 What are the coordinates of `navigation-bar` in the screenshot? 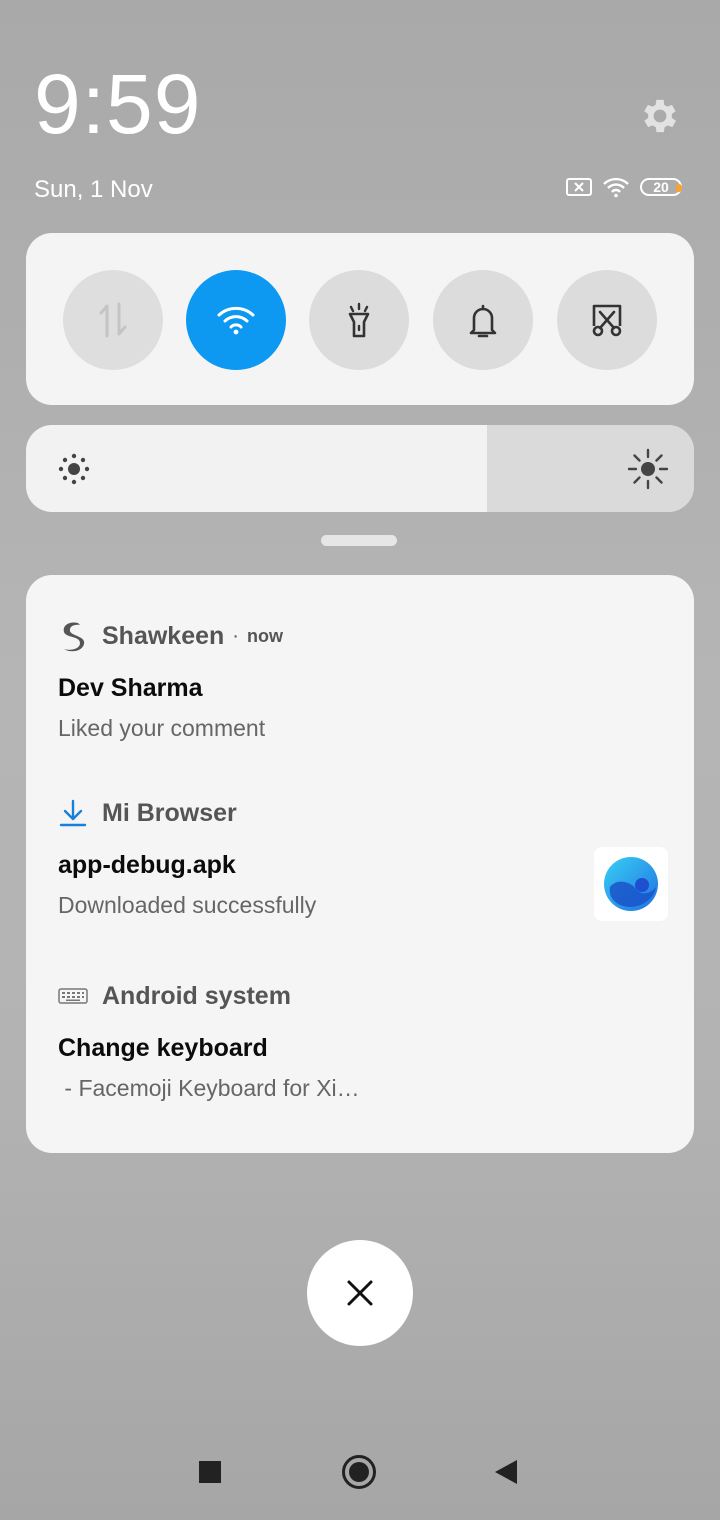 It's located at (360, 1473).